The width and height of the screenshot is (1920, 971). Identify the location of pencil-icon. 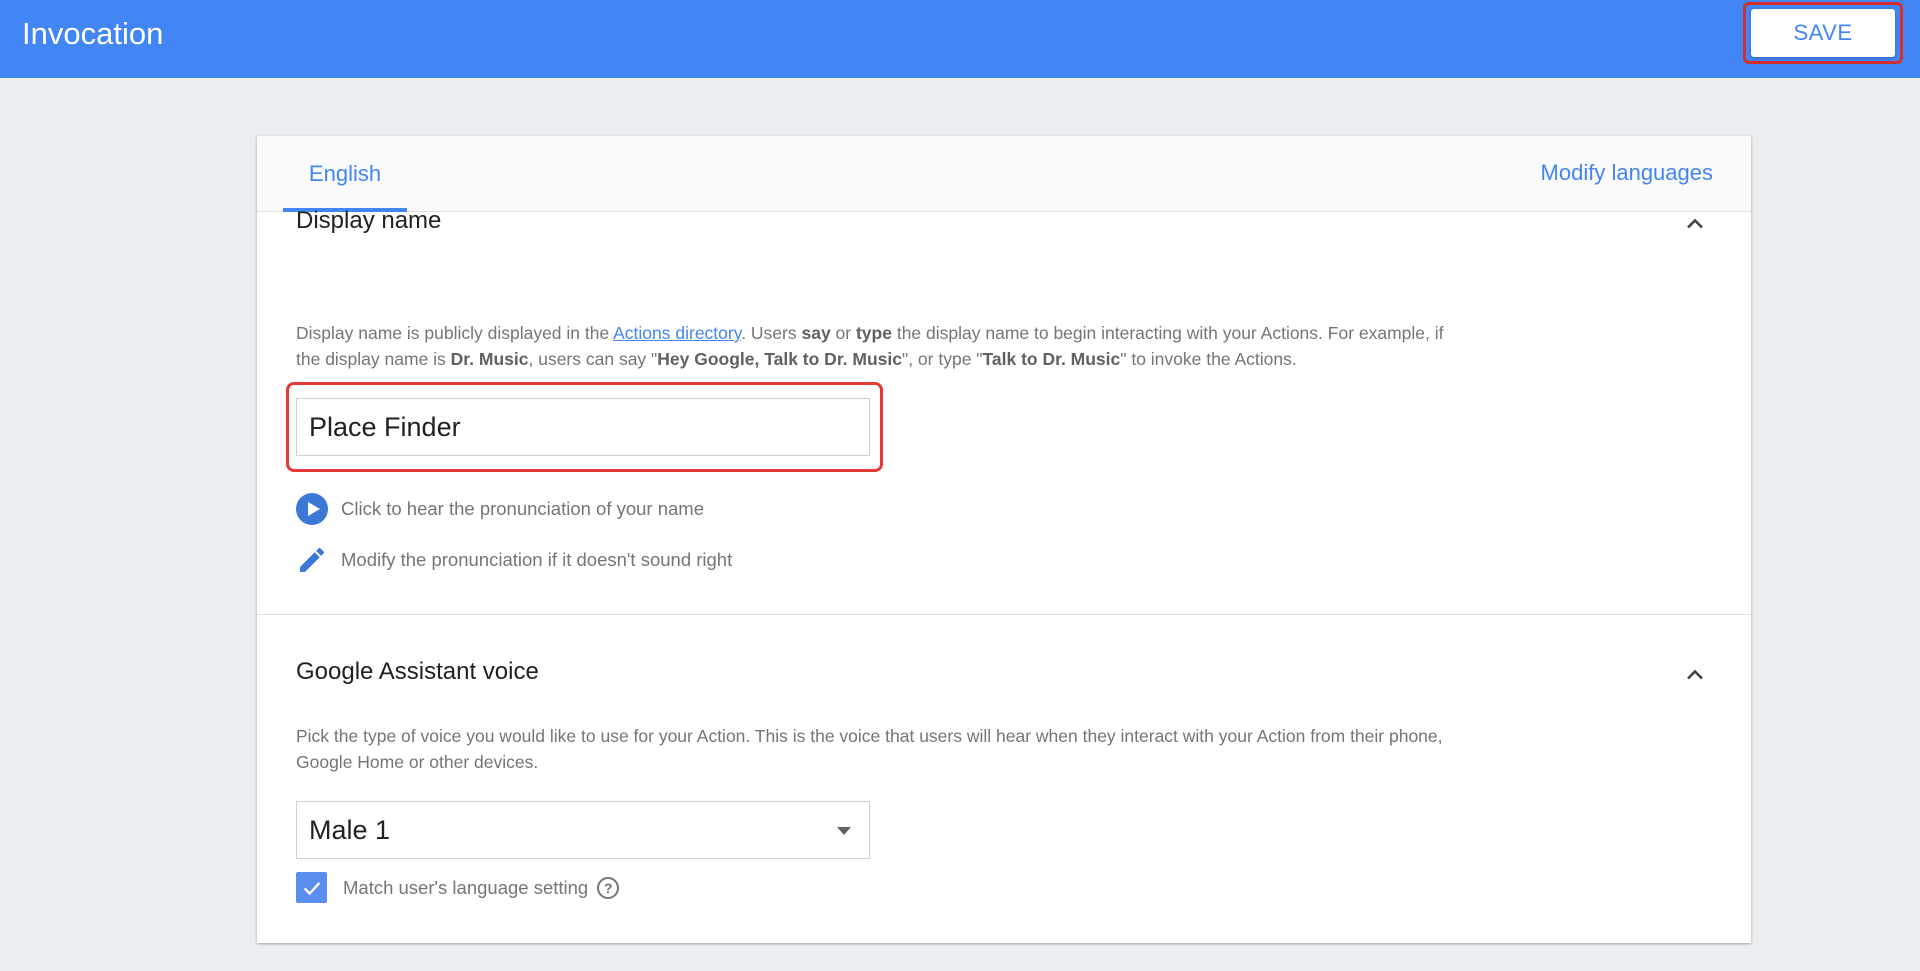
(312, 560).